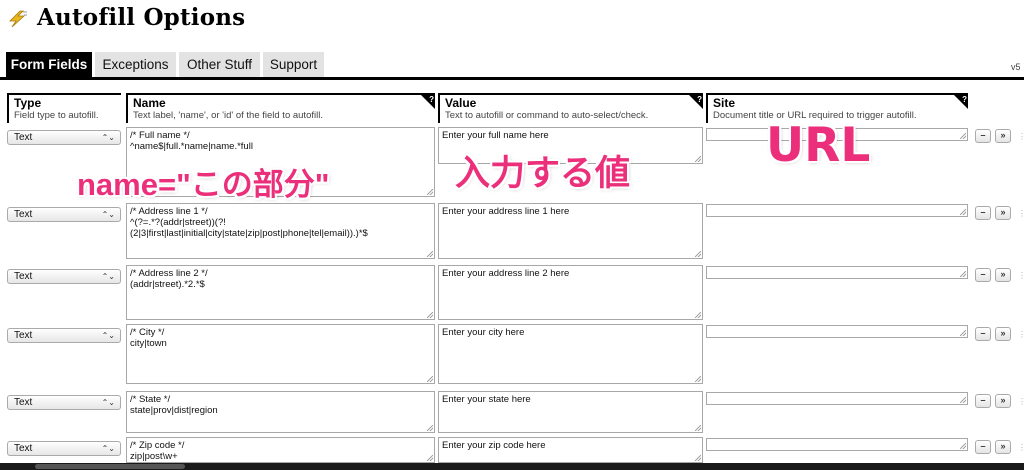 The image size is (1024, 470). Describe the element at coordinates (110, 466) in the screenshot. I see `scrollbar-thumb` at that location.